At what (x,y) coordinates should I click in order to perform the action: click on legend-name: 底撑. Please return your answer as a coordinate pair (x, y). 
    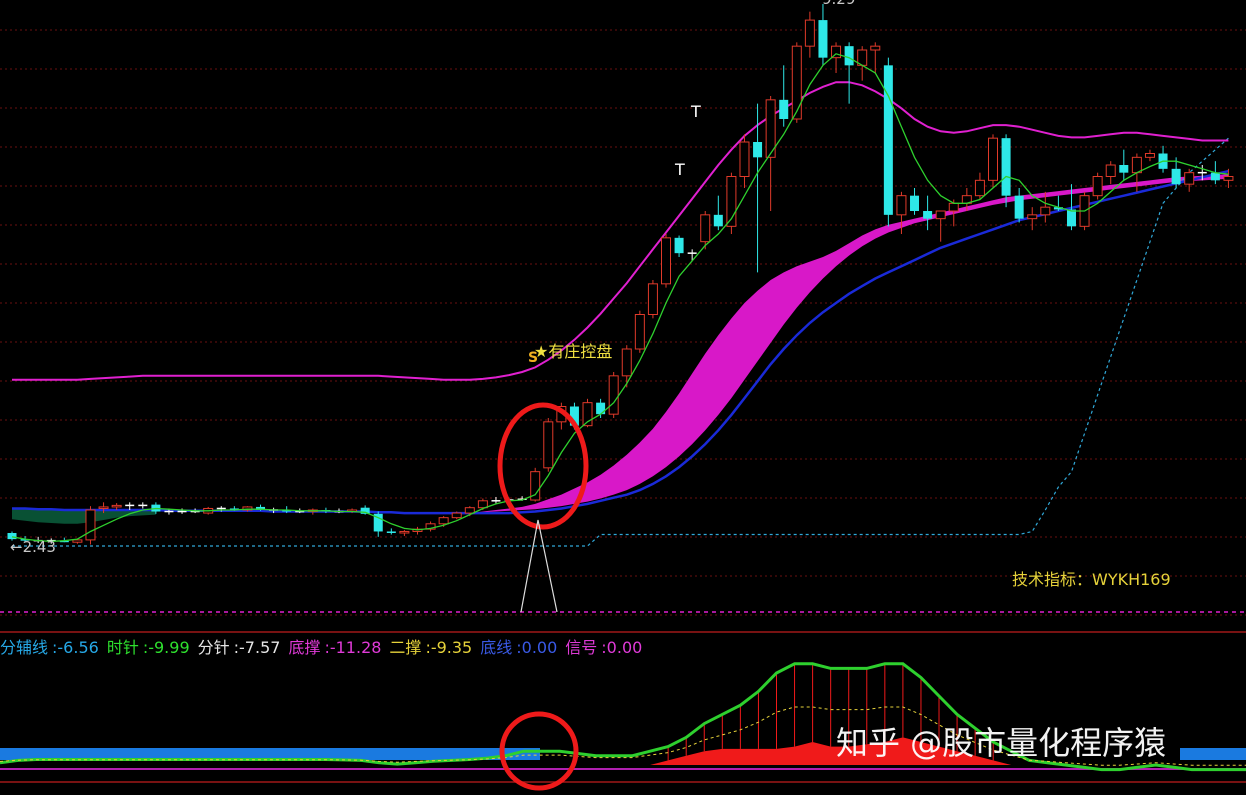
    Looking at the image, I should click on (304, 647).